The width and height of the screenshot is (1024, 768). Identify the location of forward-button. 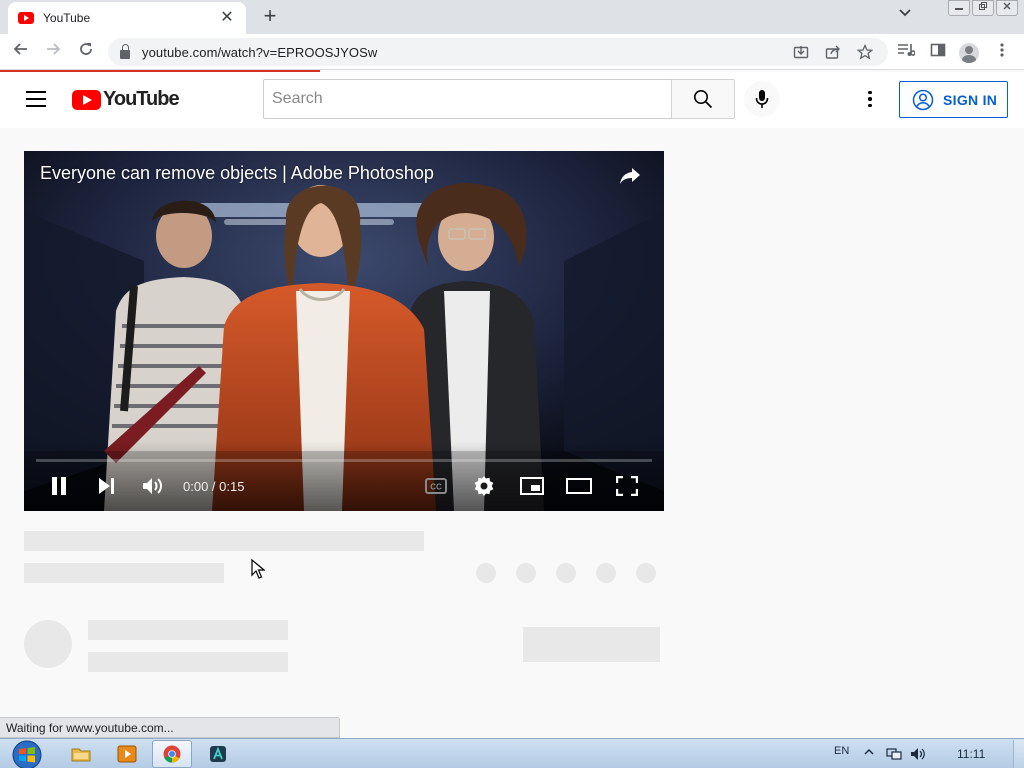
(53, 52).